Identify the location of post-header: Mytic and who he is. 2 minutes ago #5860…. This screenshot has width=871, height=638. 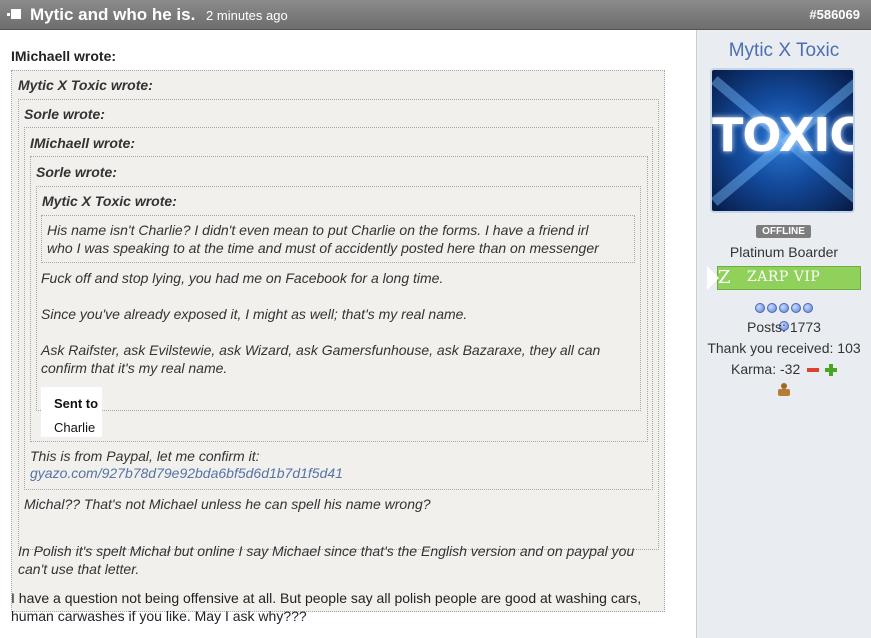
(435, 15).